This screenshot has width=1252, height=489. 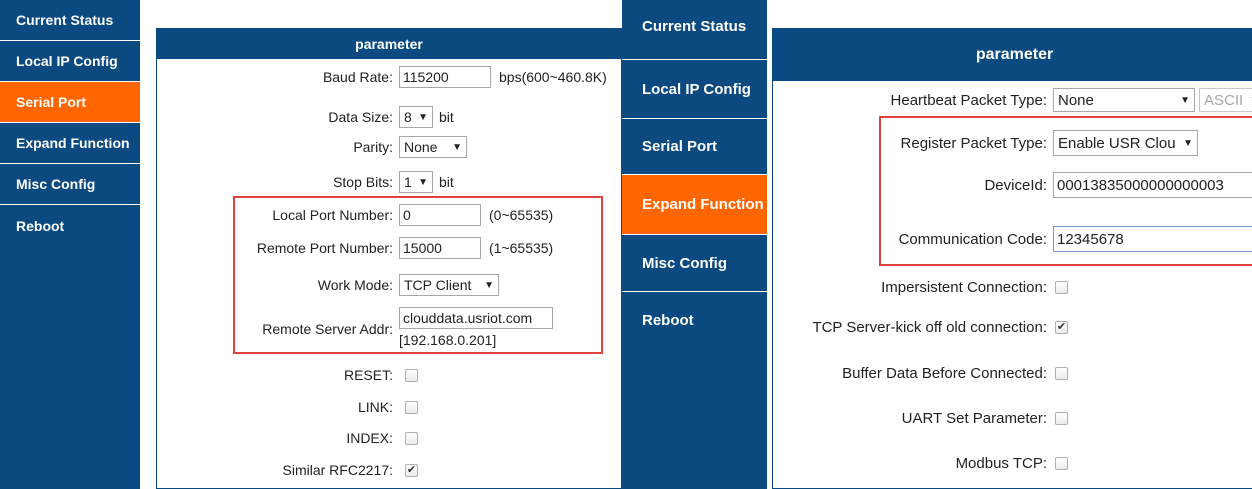 I want to click on index-label: INDEX:, so click(x=369, y=438).